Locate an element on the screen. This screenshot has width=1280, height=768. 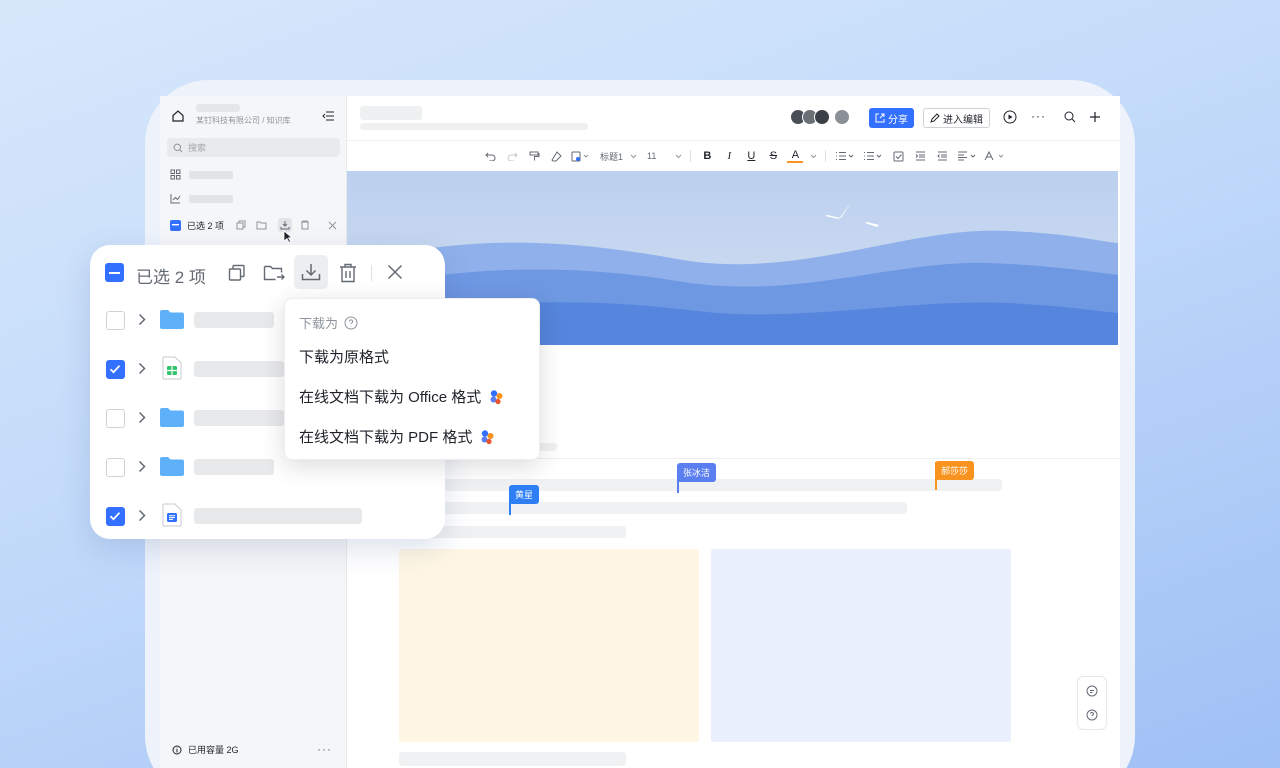
edit-button: 进入编辑 is located at coordinates (956, 118).